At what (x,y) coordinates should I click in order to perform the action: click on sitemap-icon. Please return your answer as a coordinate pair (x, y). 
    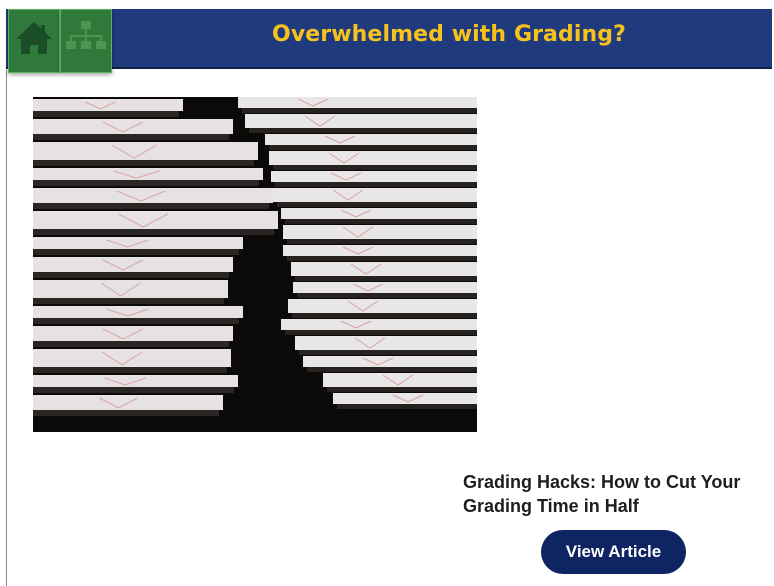
    Looking at the image, I should click on (86, 35).